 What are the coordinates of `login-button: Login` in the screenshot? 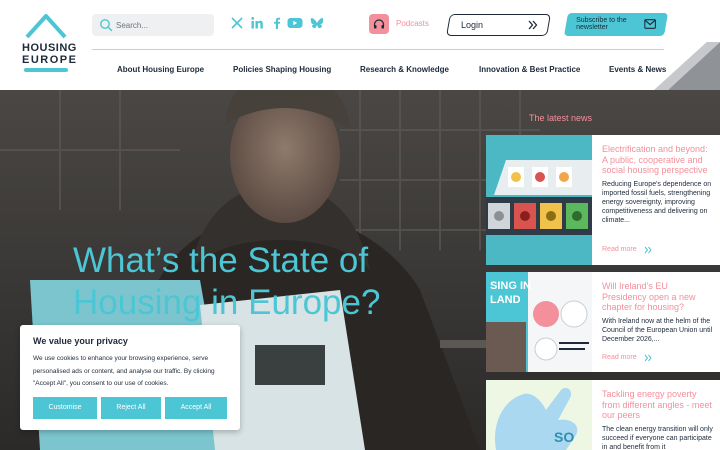 It's located at (498, 25).